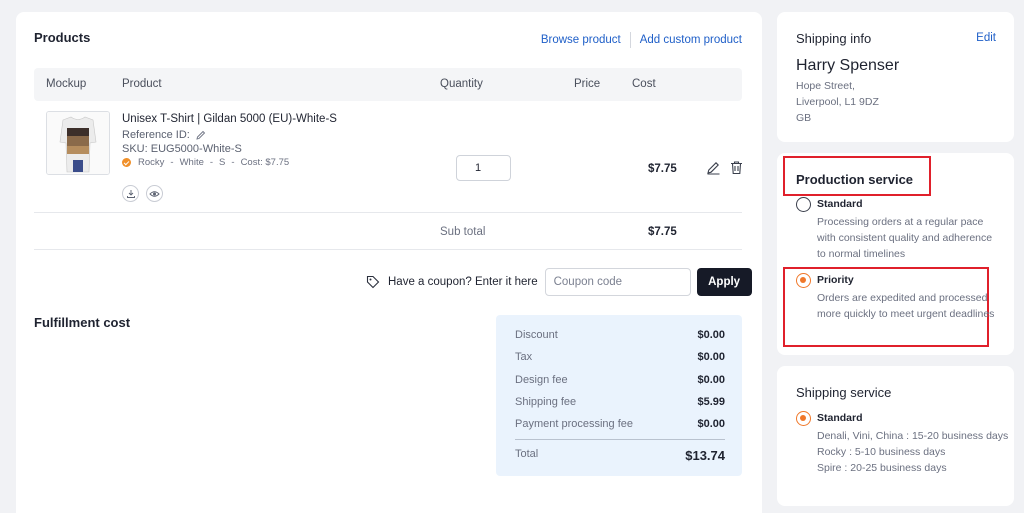 This screenshot has width=1024, height=513. What do you see at coordinates (201, 135) in the screenshot?
I see `edit-reference-icon` at bounding box center [201, 135].